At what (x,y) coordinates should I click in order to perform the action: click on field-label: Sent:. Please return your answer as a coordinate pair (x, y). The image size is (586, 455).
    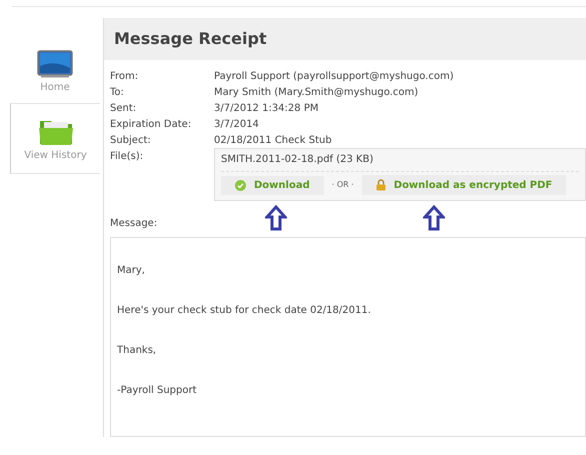
    Looking at the image, I should click on (124, 109).